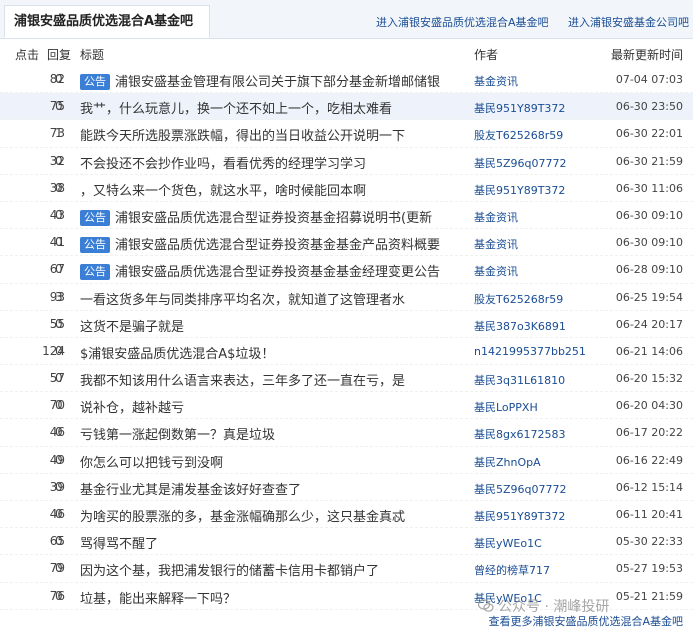 The width and height of the screenshot is (693, 636). What do you see at coordinates (649, 406) in the screenshot?
I see `updated-time: 06-20 04:30` at bounding box center [649, 406].